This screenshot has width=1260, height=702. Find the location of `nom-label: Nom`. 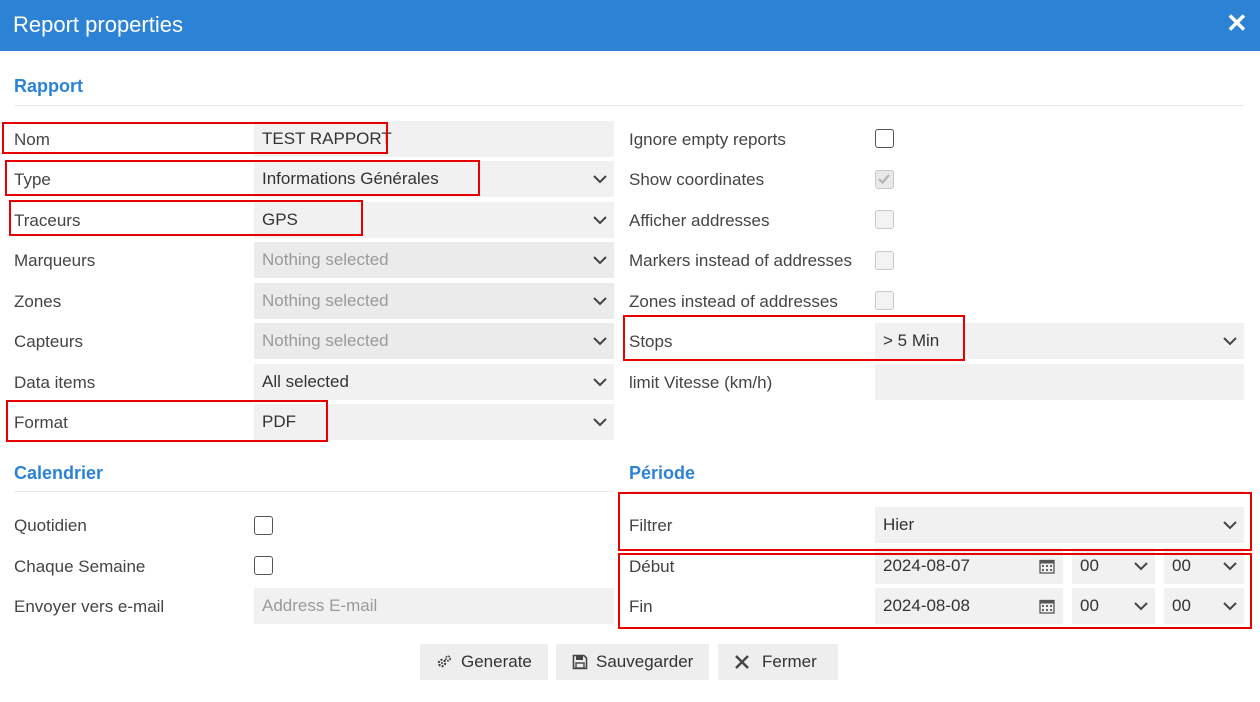

nom-label: Nom is located at coordinates (32, 139).